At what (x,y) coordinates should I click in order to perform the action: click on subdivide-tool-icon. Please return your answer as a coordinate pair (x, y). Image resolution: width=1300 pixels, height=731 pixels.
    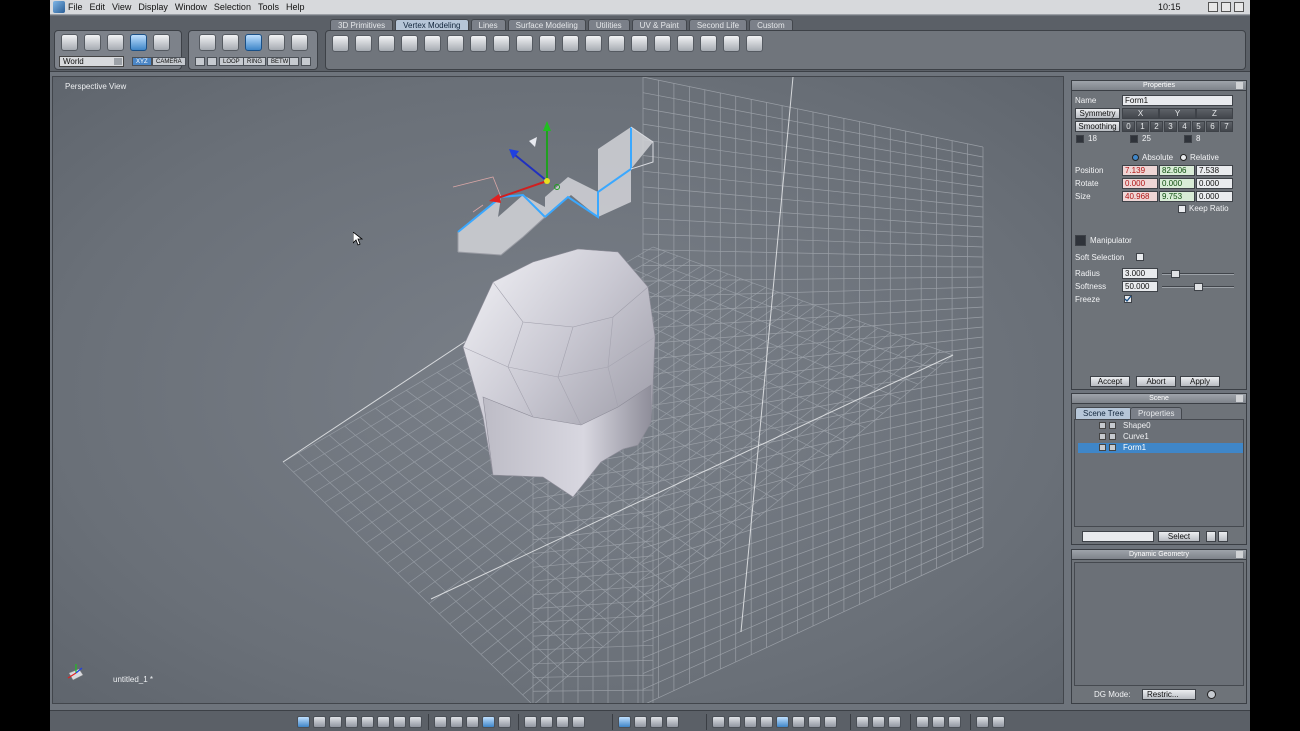
    Looking at the image, I should click on (754, 43).